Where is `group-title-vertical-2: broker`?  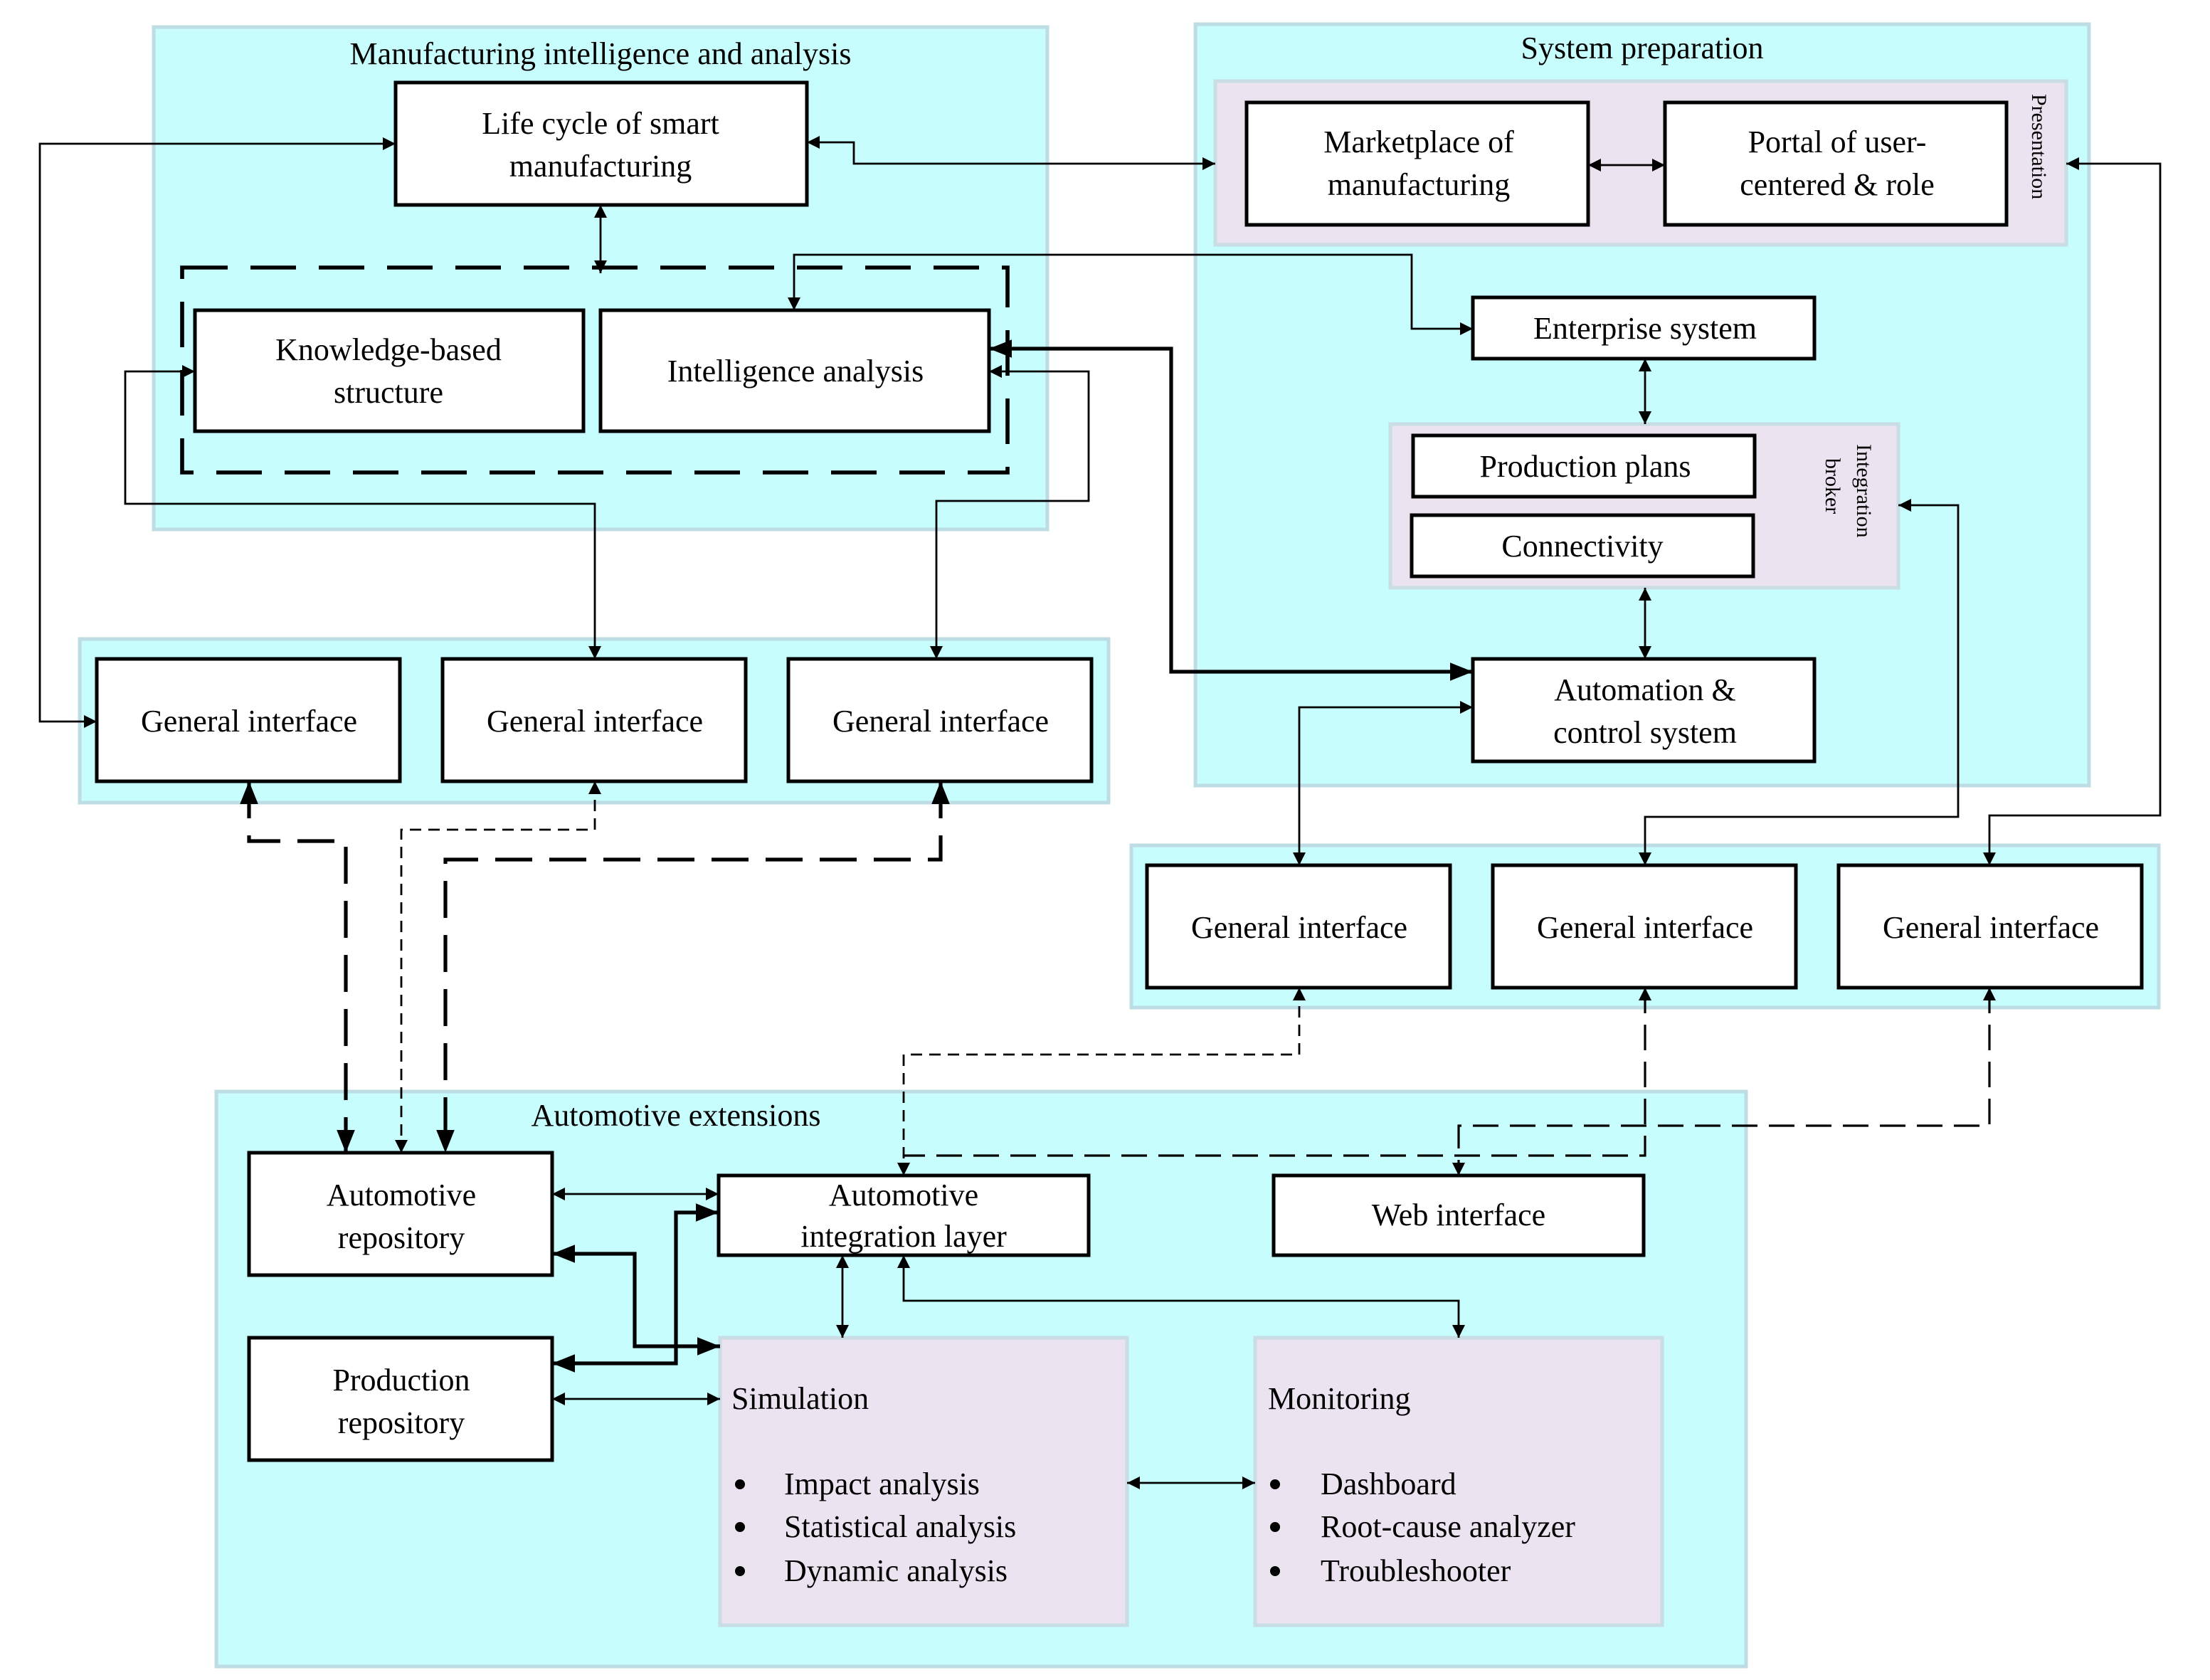 group-title-vertical-2: broker is located at coordinates (1832, 486).